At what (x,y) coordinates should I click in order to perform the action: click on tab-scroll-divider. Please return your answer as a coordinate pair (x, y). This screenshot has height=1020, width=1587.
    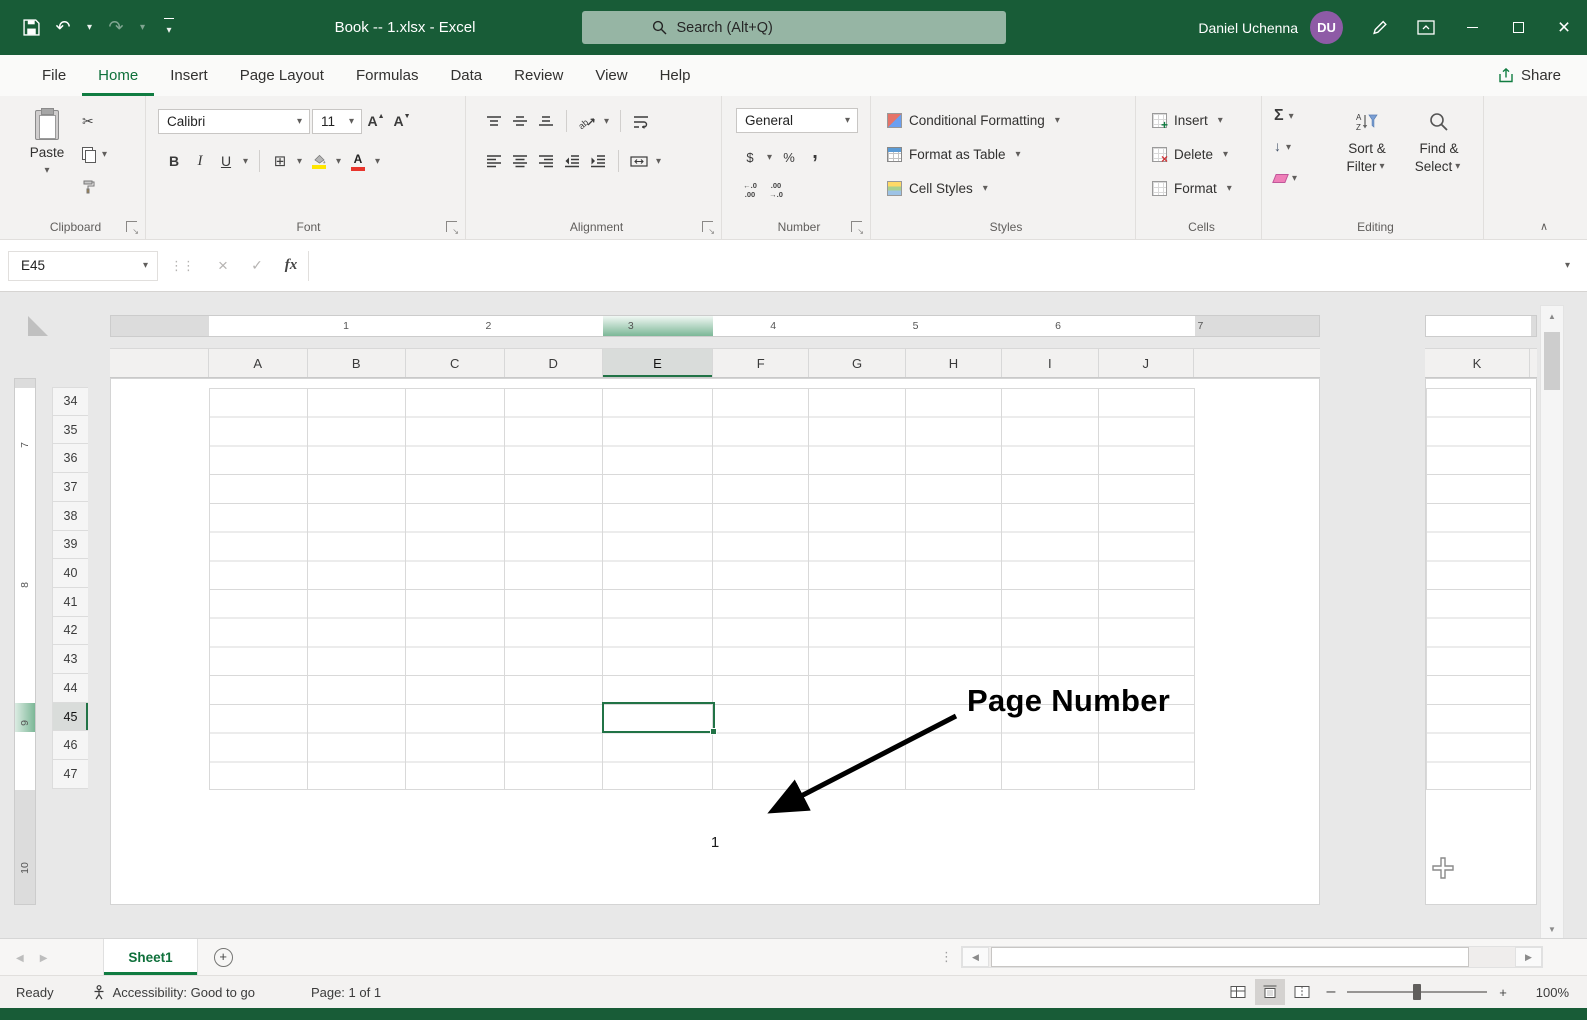
    Looking at the image, I should click on (946, 957).